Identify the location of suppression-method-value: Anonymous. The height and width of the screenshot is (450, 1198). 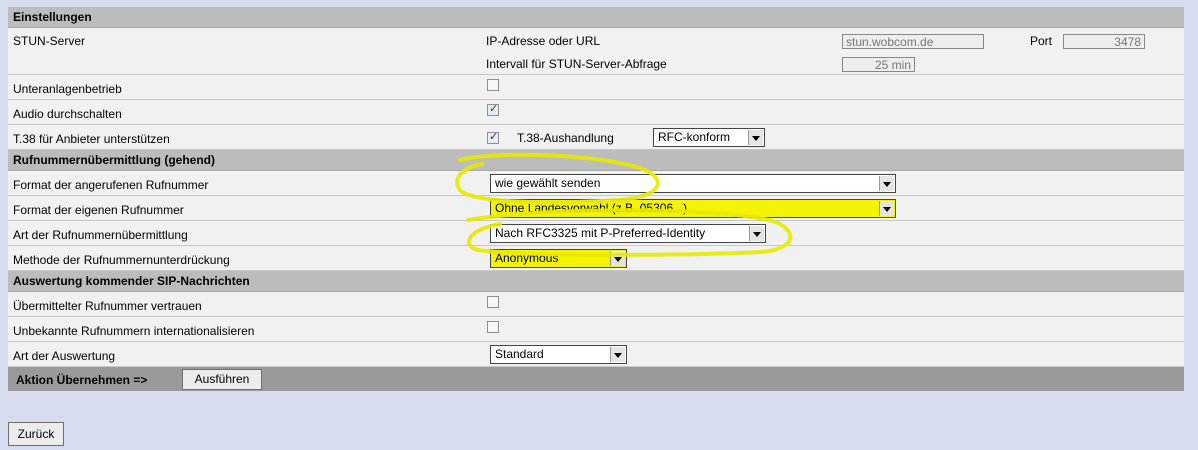
(527, 258).